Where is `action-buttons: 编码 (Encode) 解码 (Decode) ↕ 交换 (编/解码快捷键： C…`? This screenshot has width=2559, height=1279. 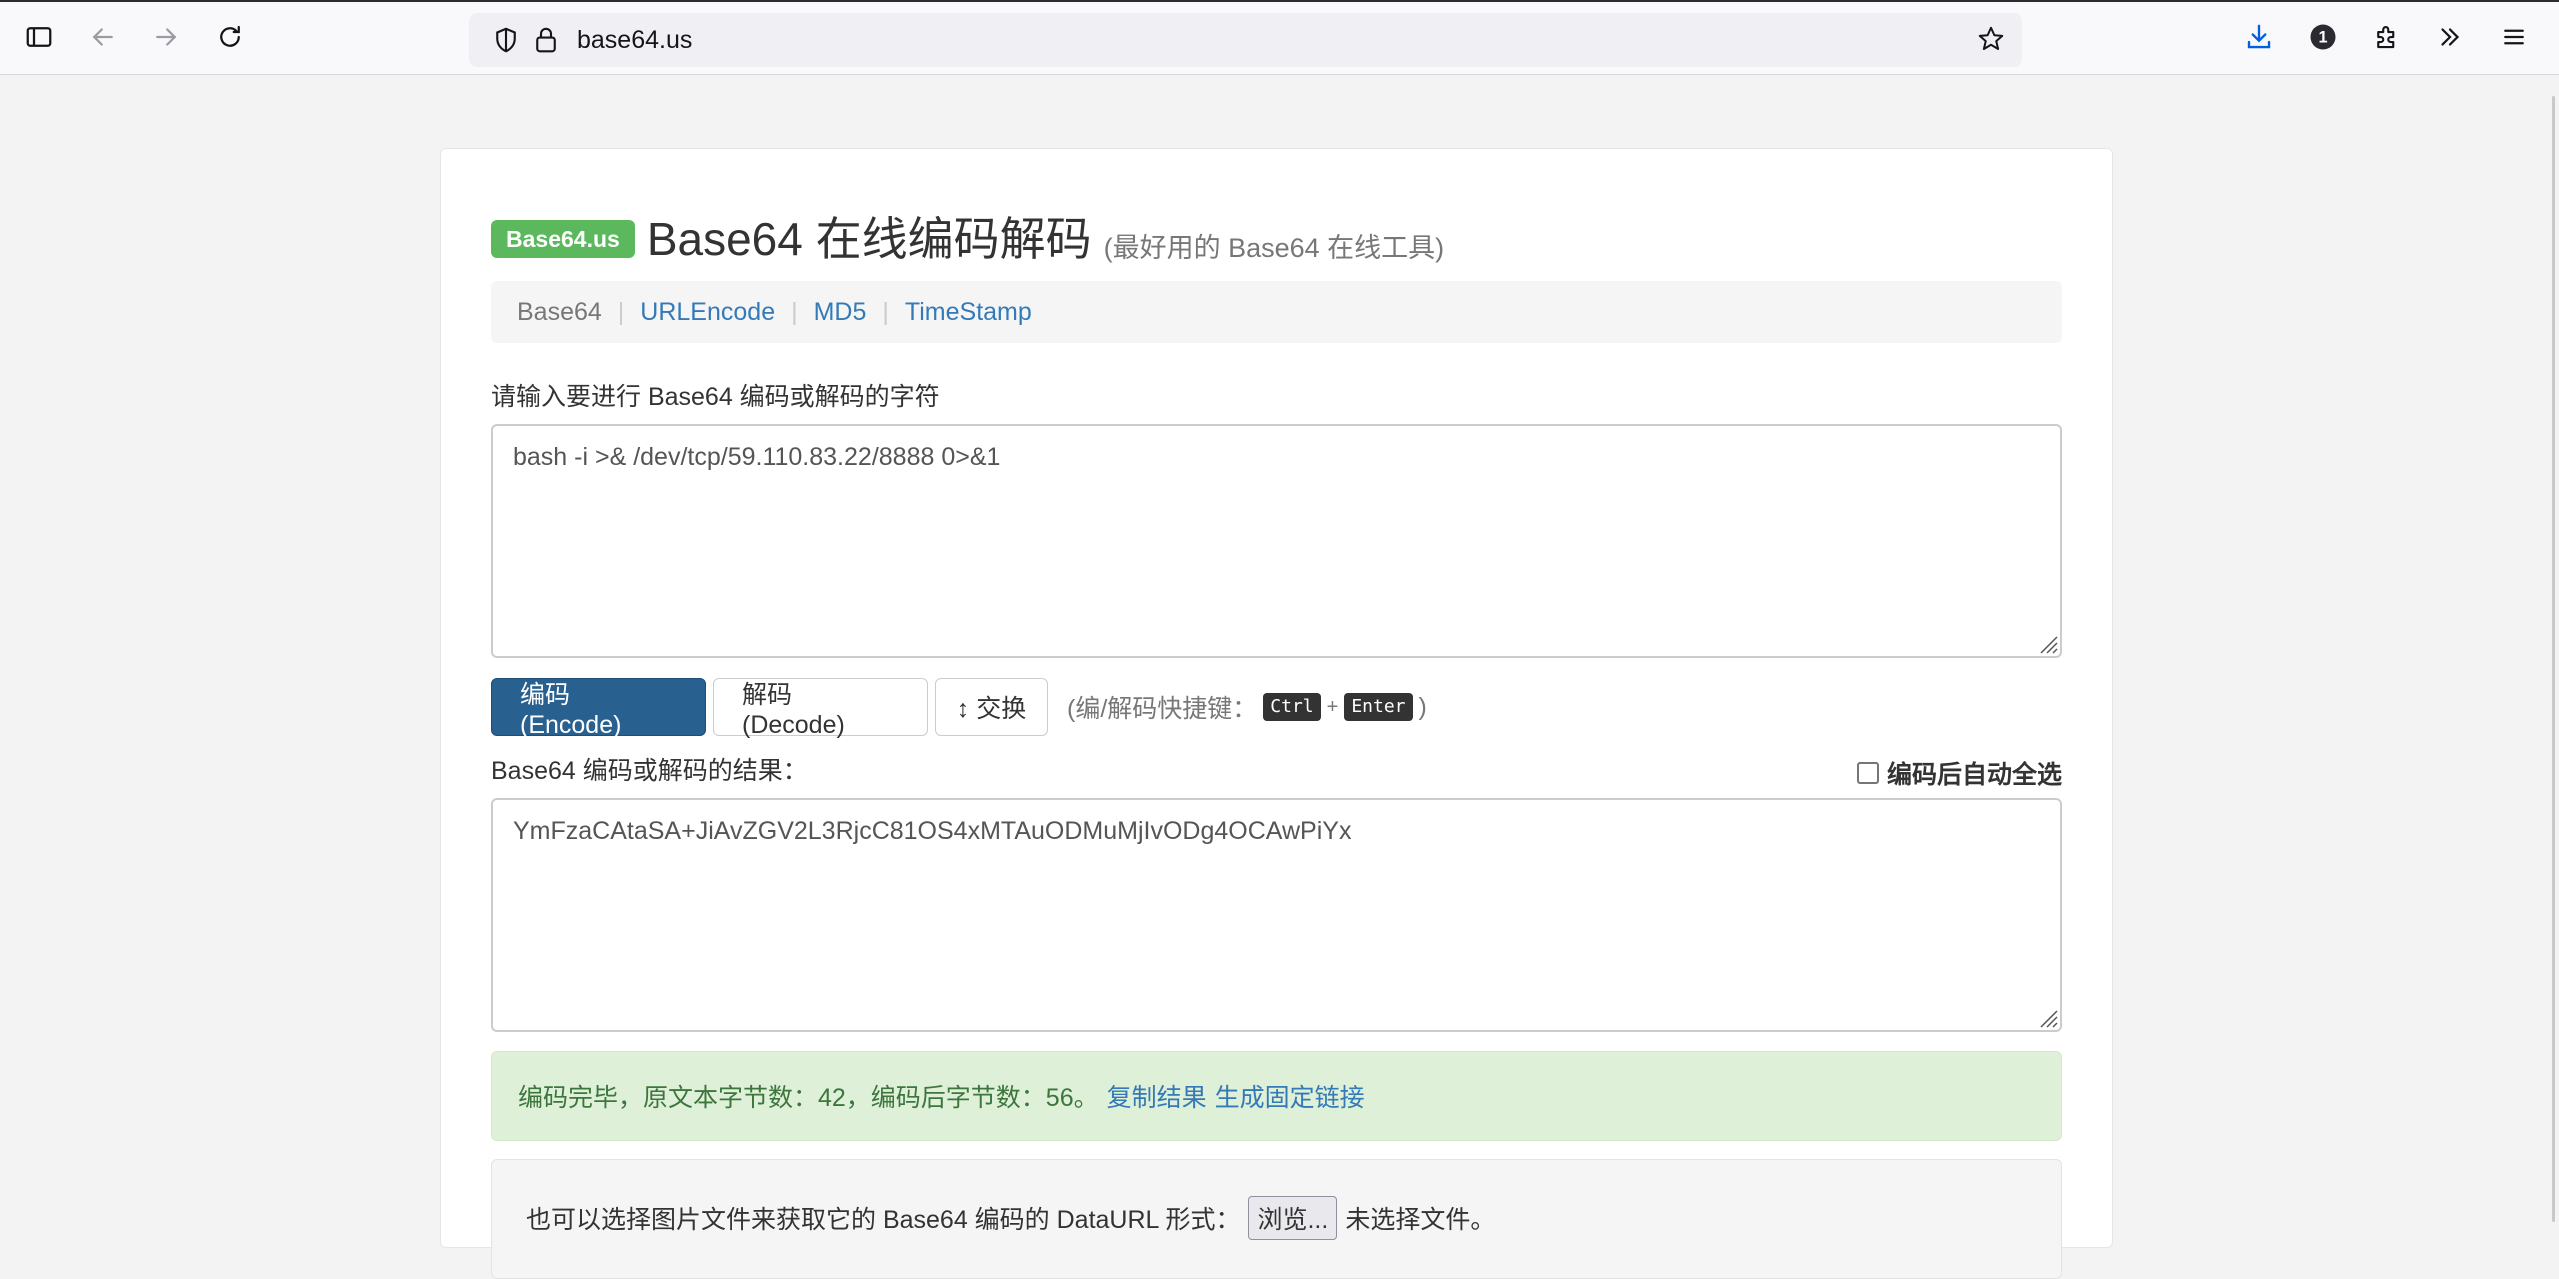
action-buttons: 编码 (Encode) 解码 (Decode) ↕ 交换 (编/解码快捷键： C… is located at coordinates (959, 708).